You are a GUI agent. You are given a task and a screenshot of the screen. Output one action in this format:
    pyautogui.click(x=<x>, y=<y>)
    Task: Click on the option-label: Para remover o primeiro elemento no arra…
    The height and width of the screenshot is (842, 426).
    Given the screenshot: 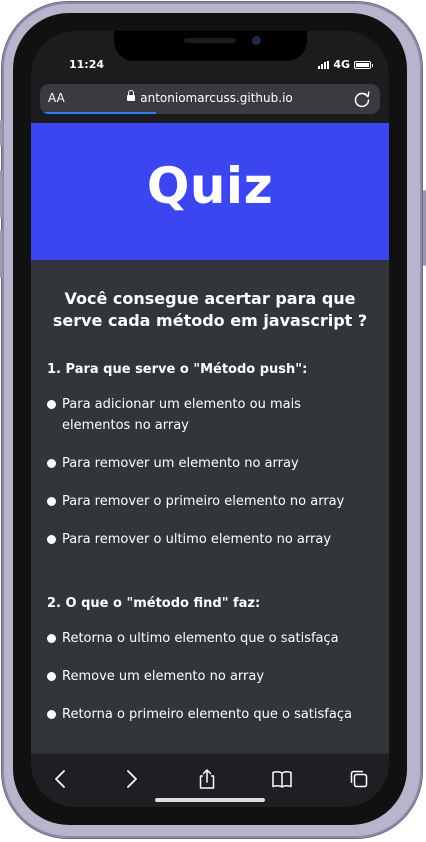 What is the action you would take?
    pyautogui.click(x=203, y=501)
    